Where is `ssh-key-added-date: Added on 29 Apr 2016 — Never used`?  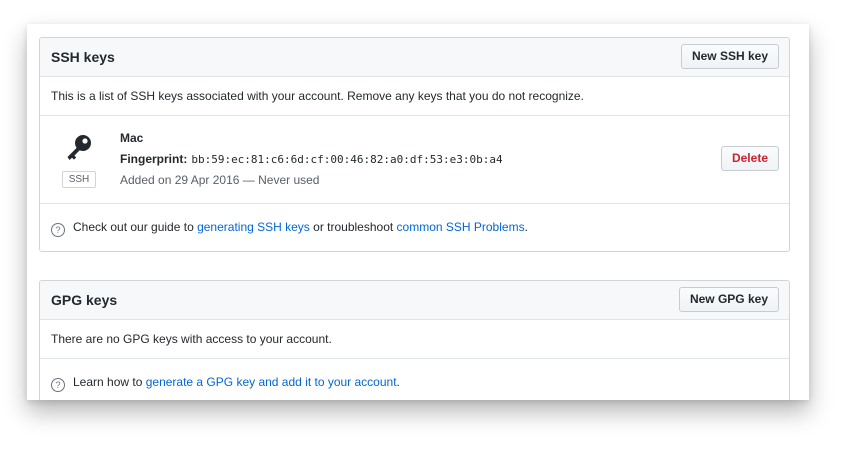
ssh-key-added-date: Added on 29 Apr 2016 — Never used is located at coordinates (220, 180).